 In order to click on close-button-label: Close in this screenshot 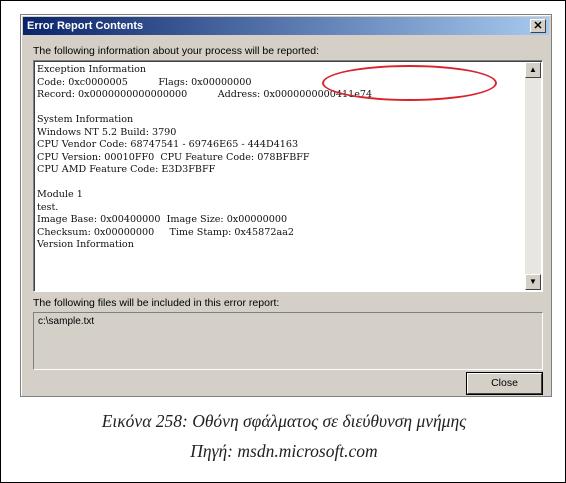, I will do `click(504, 383)`.